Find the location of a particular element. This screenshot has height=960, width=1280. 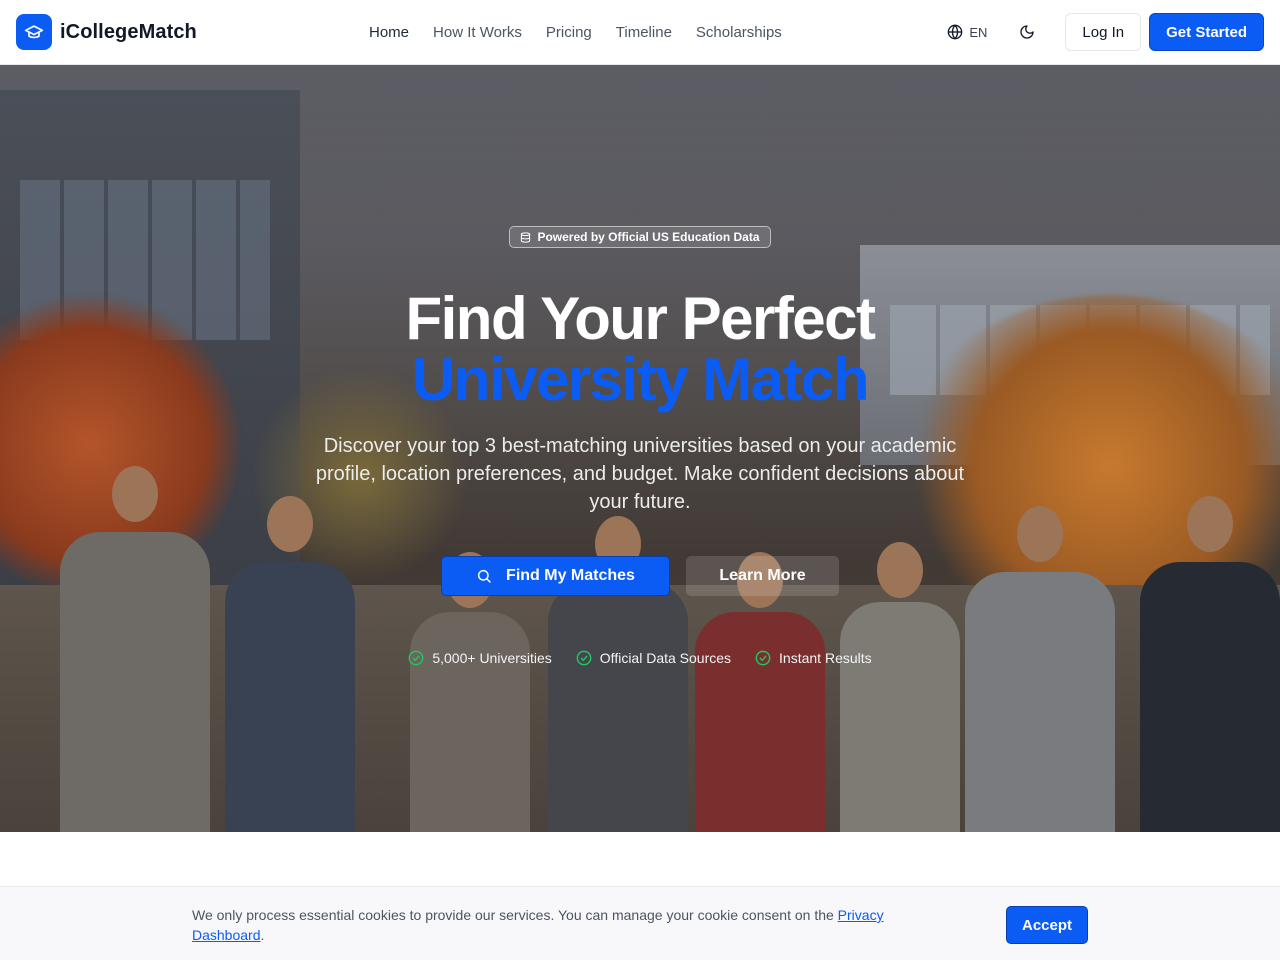

globe-icon is located at coordinates (955, 32).